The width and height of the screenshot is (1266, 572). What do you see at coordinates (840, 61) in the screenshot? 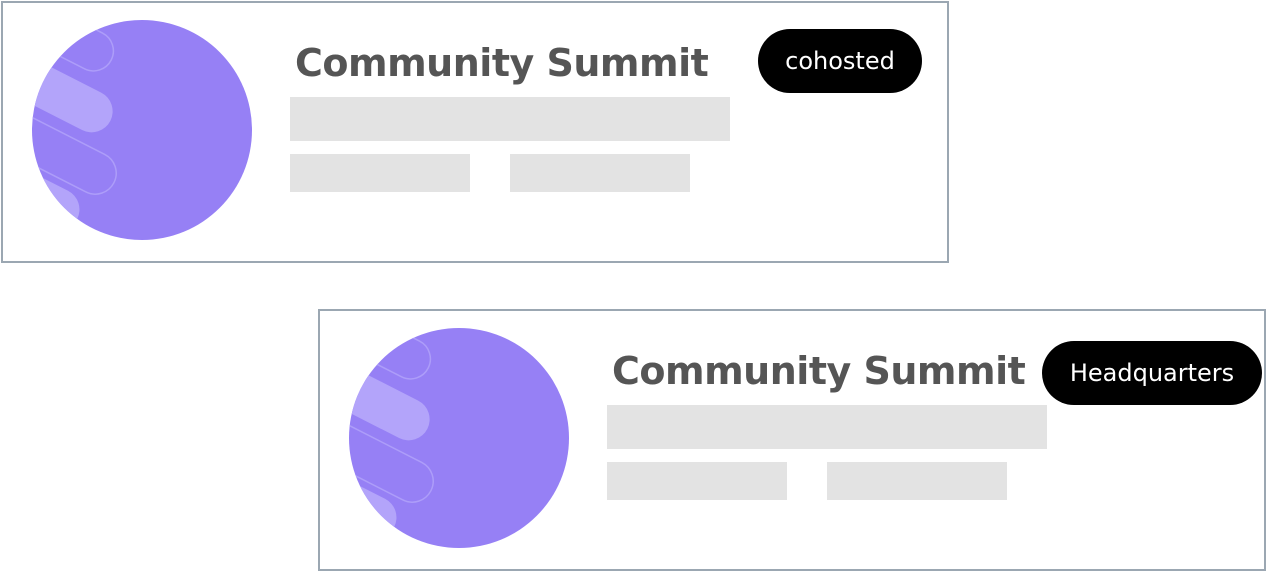
I see `status-badge: cohosted` at bounding box center [840, 61].